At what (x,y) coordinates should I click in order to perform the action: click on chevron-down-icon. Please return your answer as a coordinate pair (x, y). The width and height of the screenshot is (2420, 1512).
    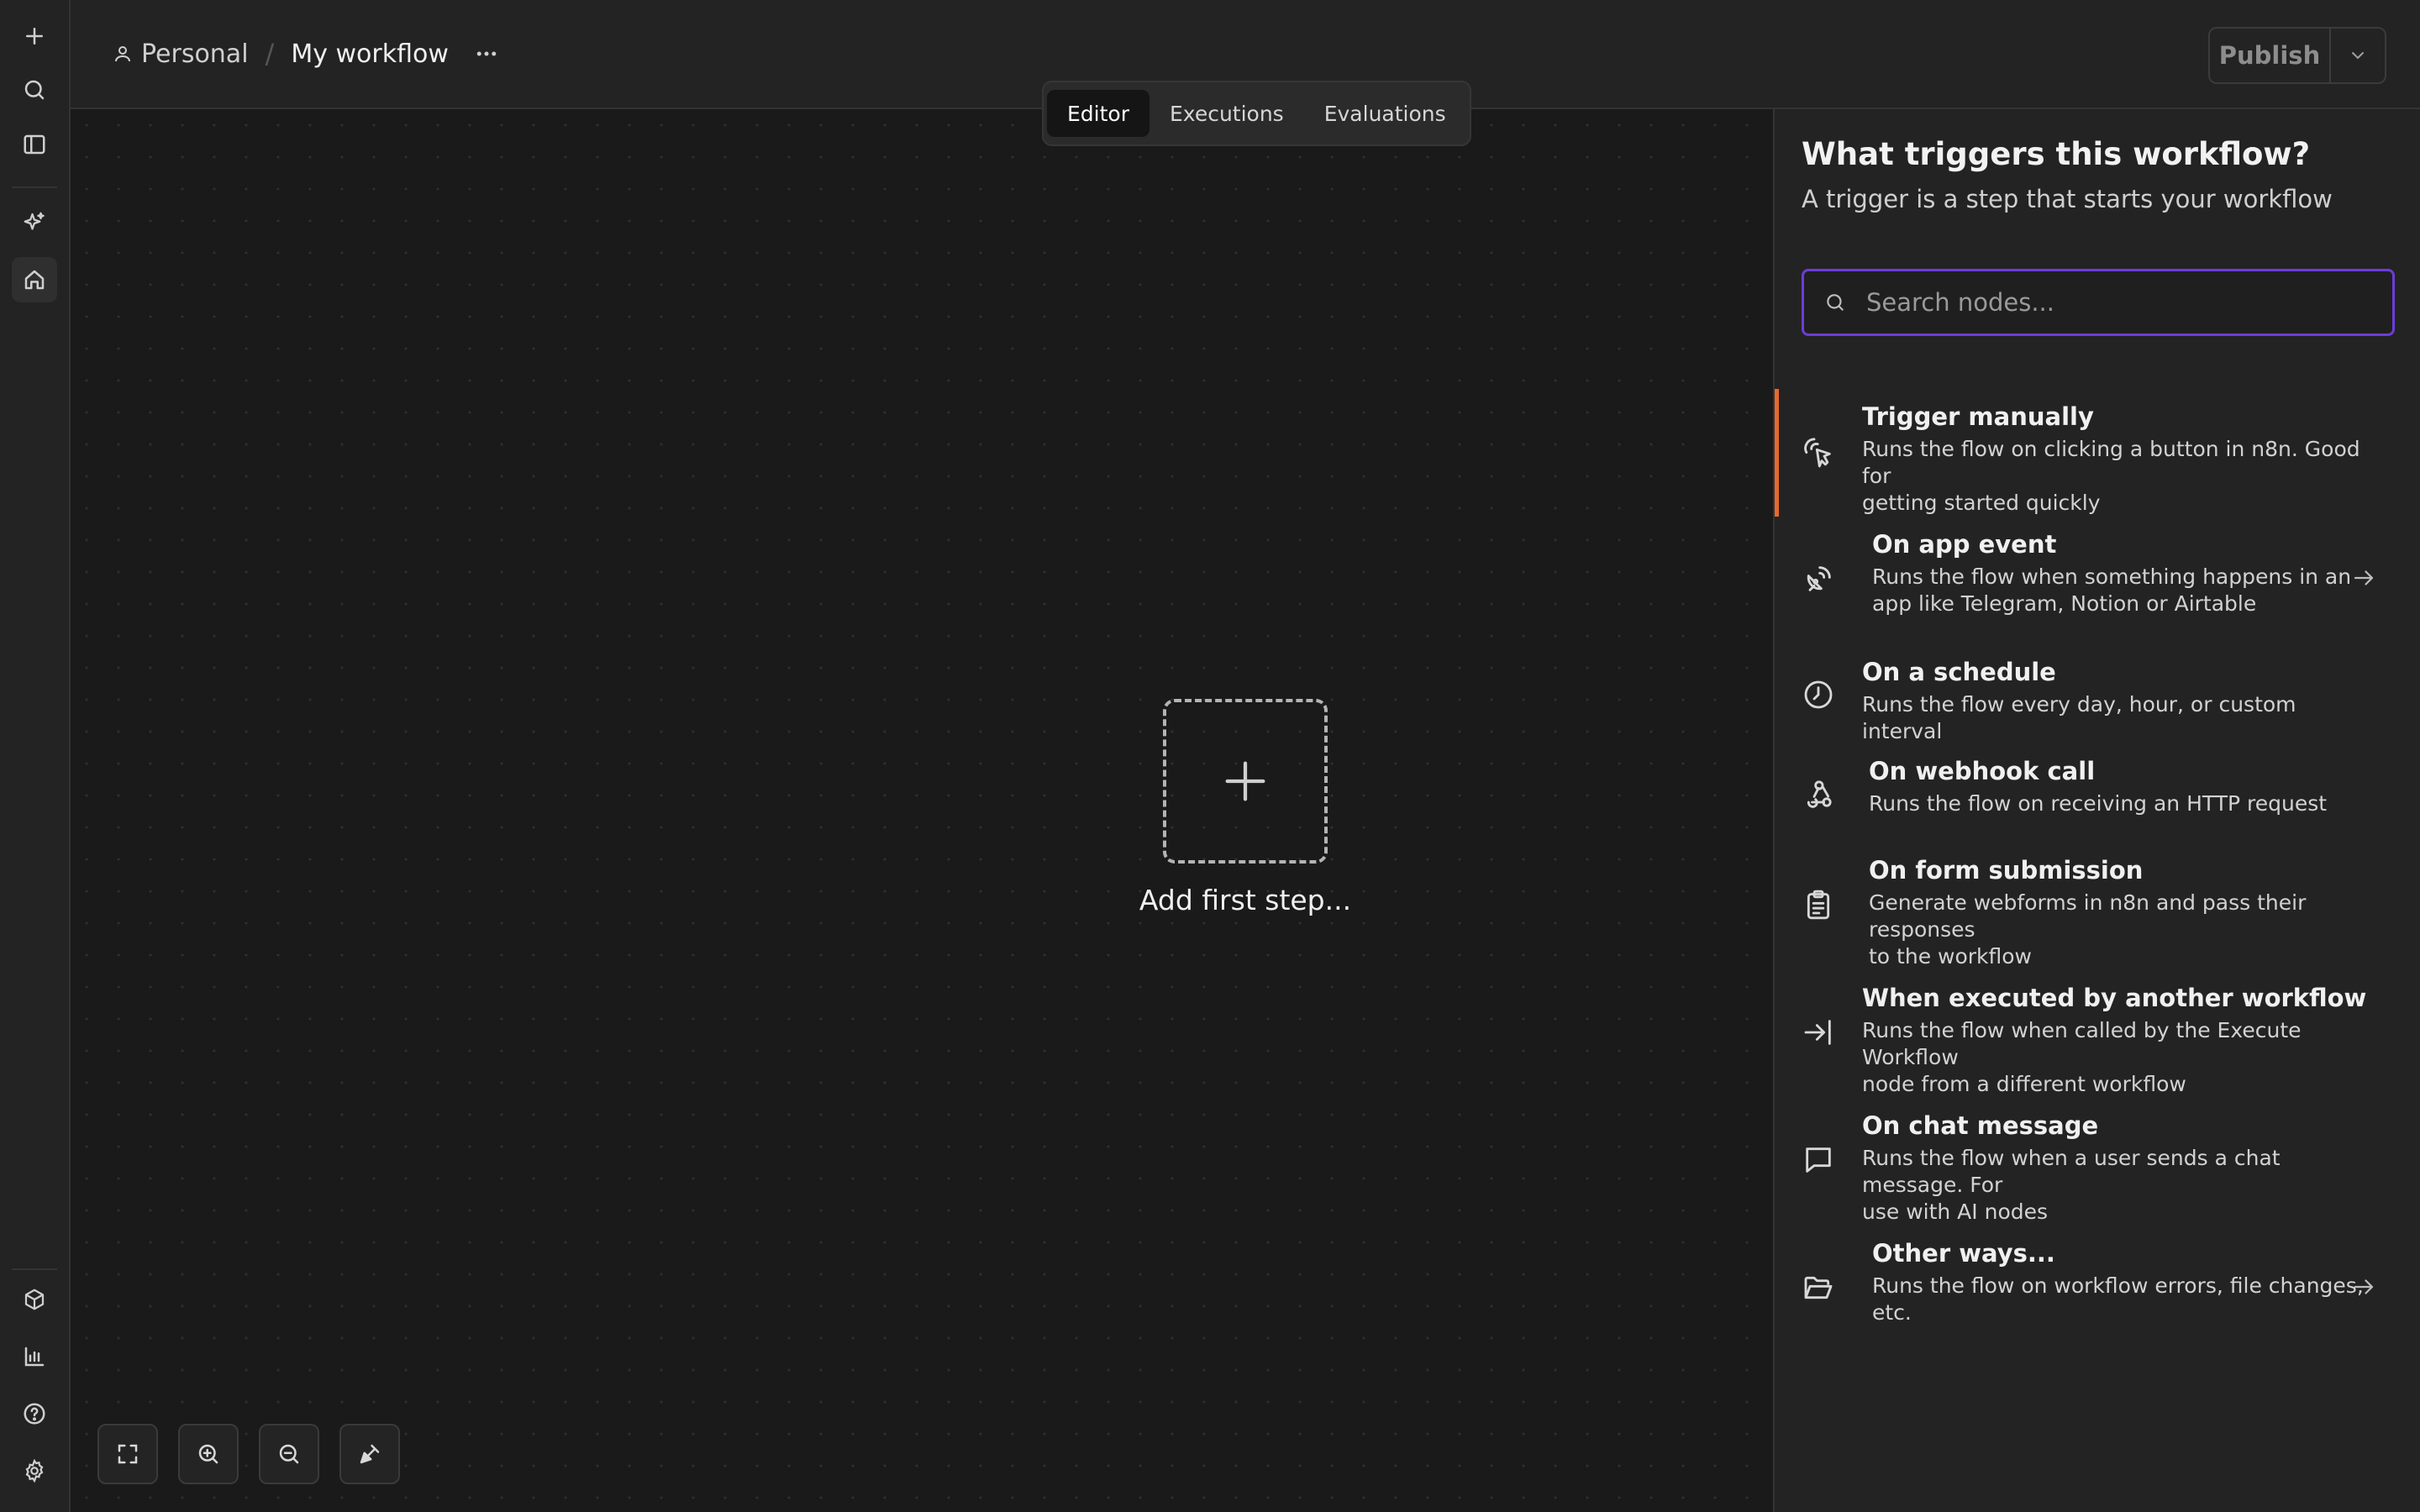
    Looking at the image, I should click on (2358, 55).